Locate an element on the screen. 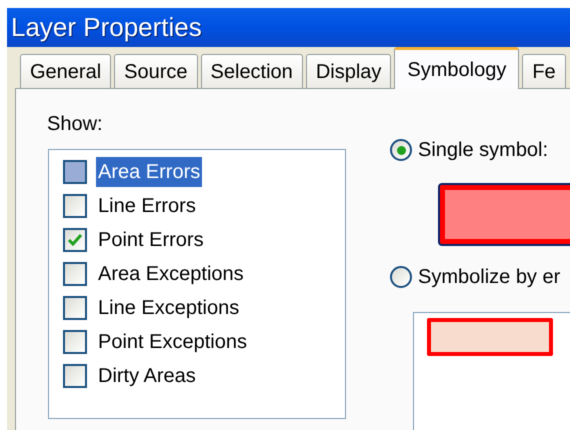 This screenshot has height=430, width=570. window-title: Layer Properties is located at coordinates (106, 27).